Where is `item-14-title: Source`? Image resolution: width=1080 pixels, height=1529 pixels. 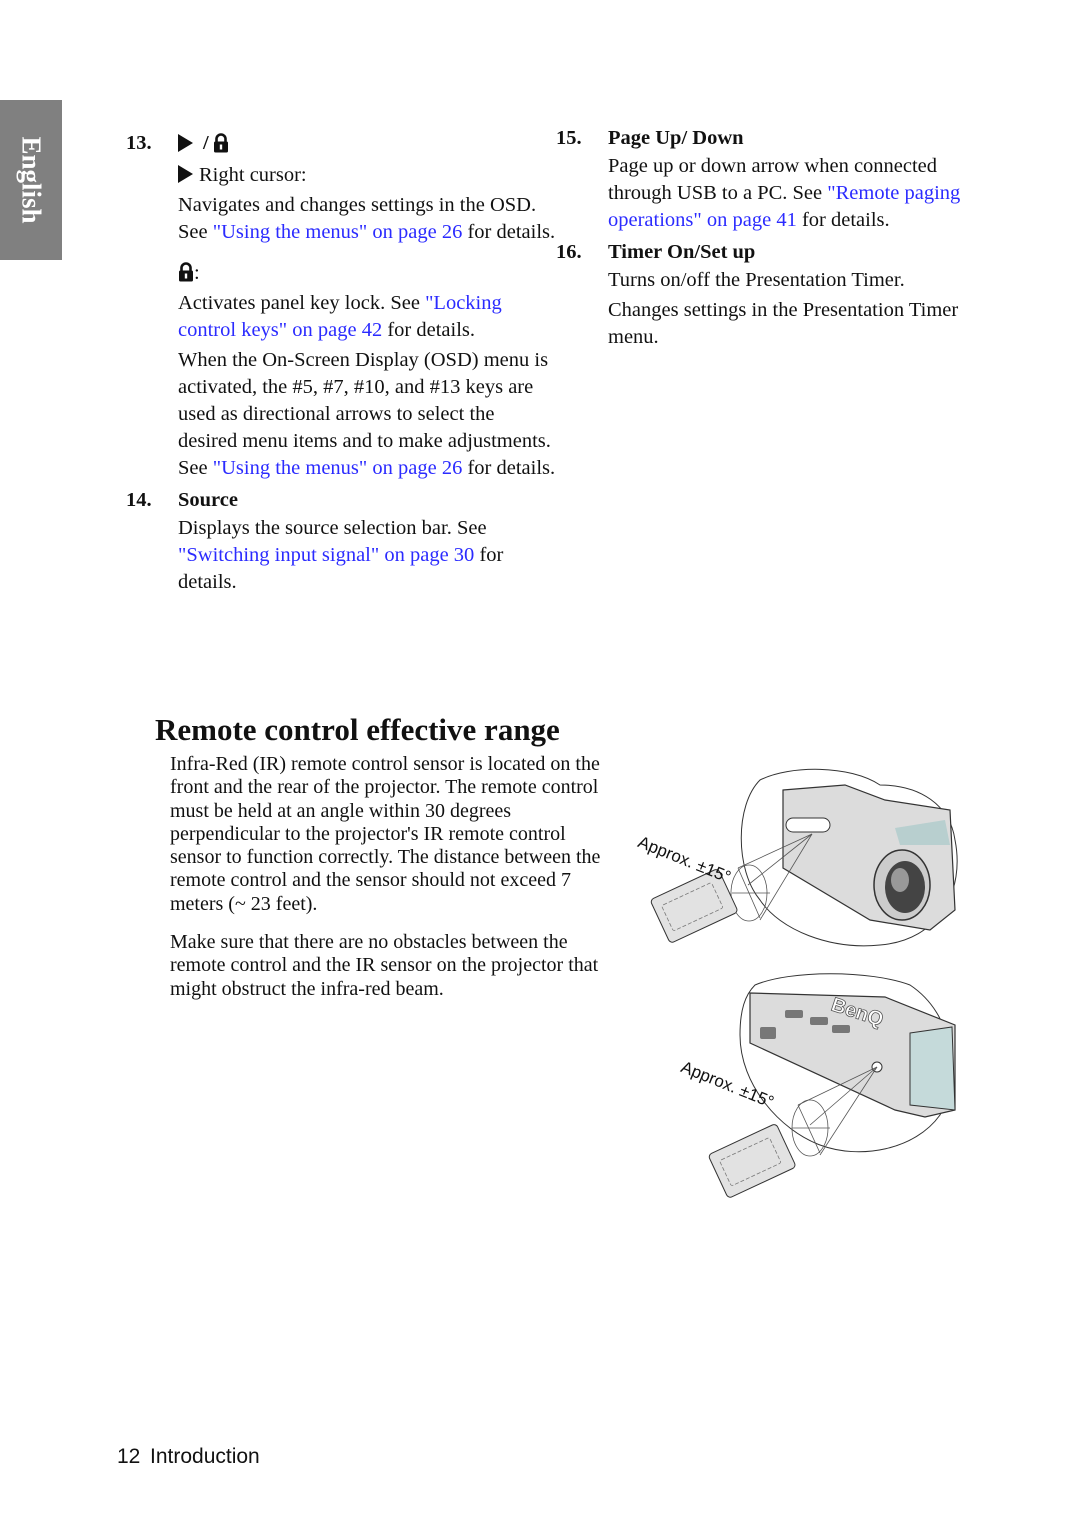
item-14-title: Source is located at coordinates (208, 499).